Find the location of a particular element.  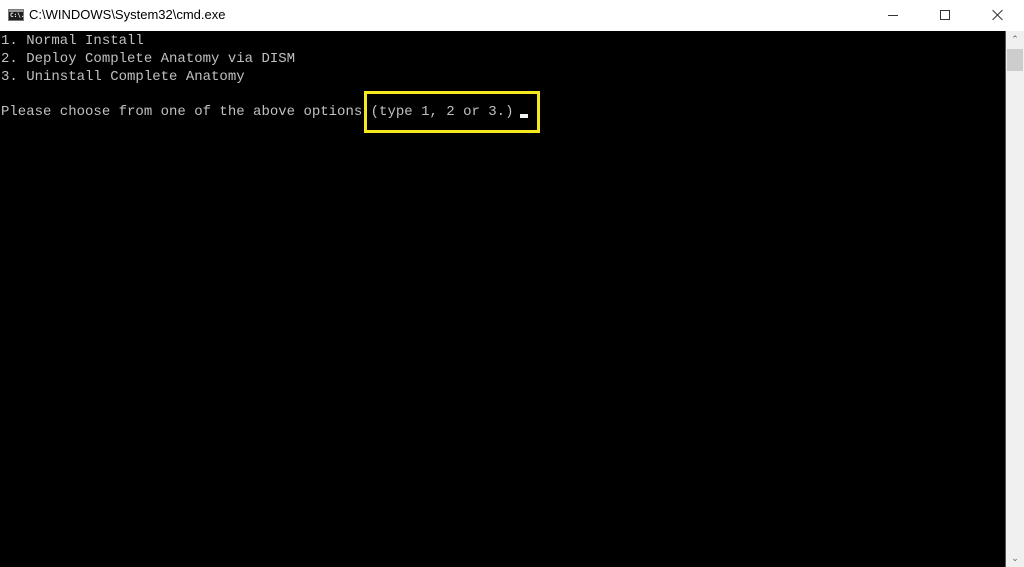

highlight-box is located at coordinates (452, 112).